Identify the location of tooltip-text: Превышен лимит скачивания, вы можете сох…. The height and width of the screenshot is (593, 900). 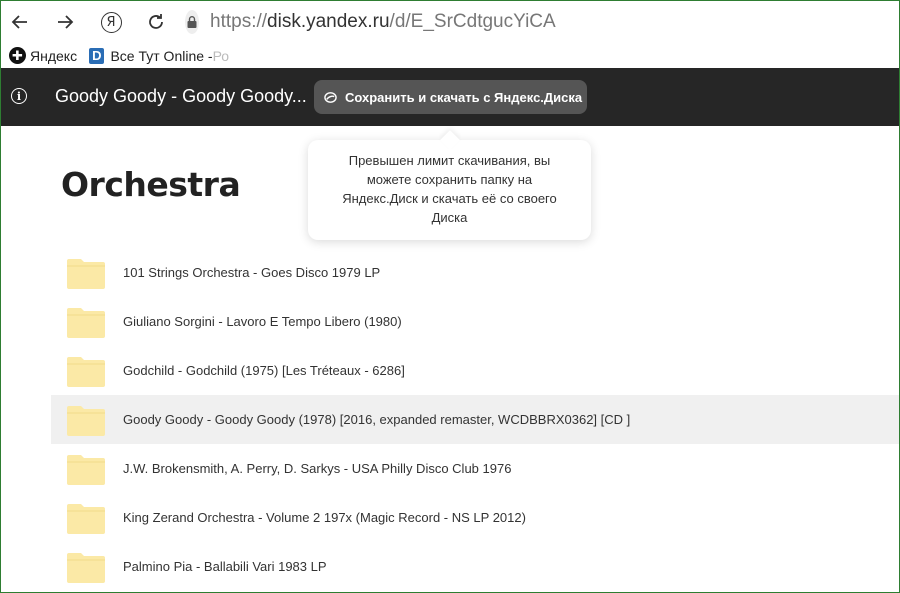
(449, 189).